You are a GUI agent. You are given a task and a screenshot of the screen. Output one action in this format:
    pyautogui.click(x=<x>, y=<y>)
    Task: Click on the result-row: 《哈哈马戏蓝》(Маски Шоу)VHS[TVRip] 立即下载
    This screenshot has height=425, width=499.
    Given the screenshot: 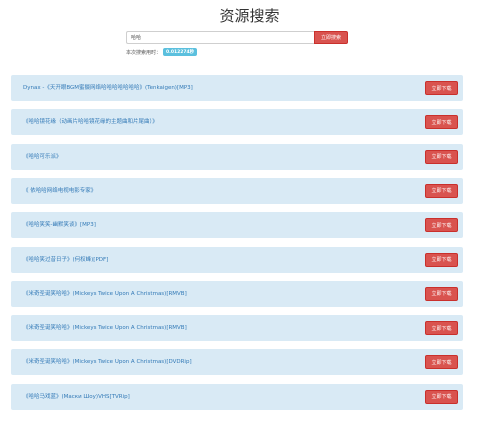 What is the action you would take?
    pyautogui.click(x=237, y=396)
    